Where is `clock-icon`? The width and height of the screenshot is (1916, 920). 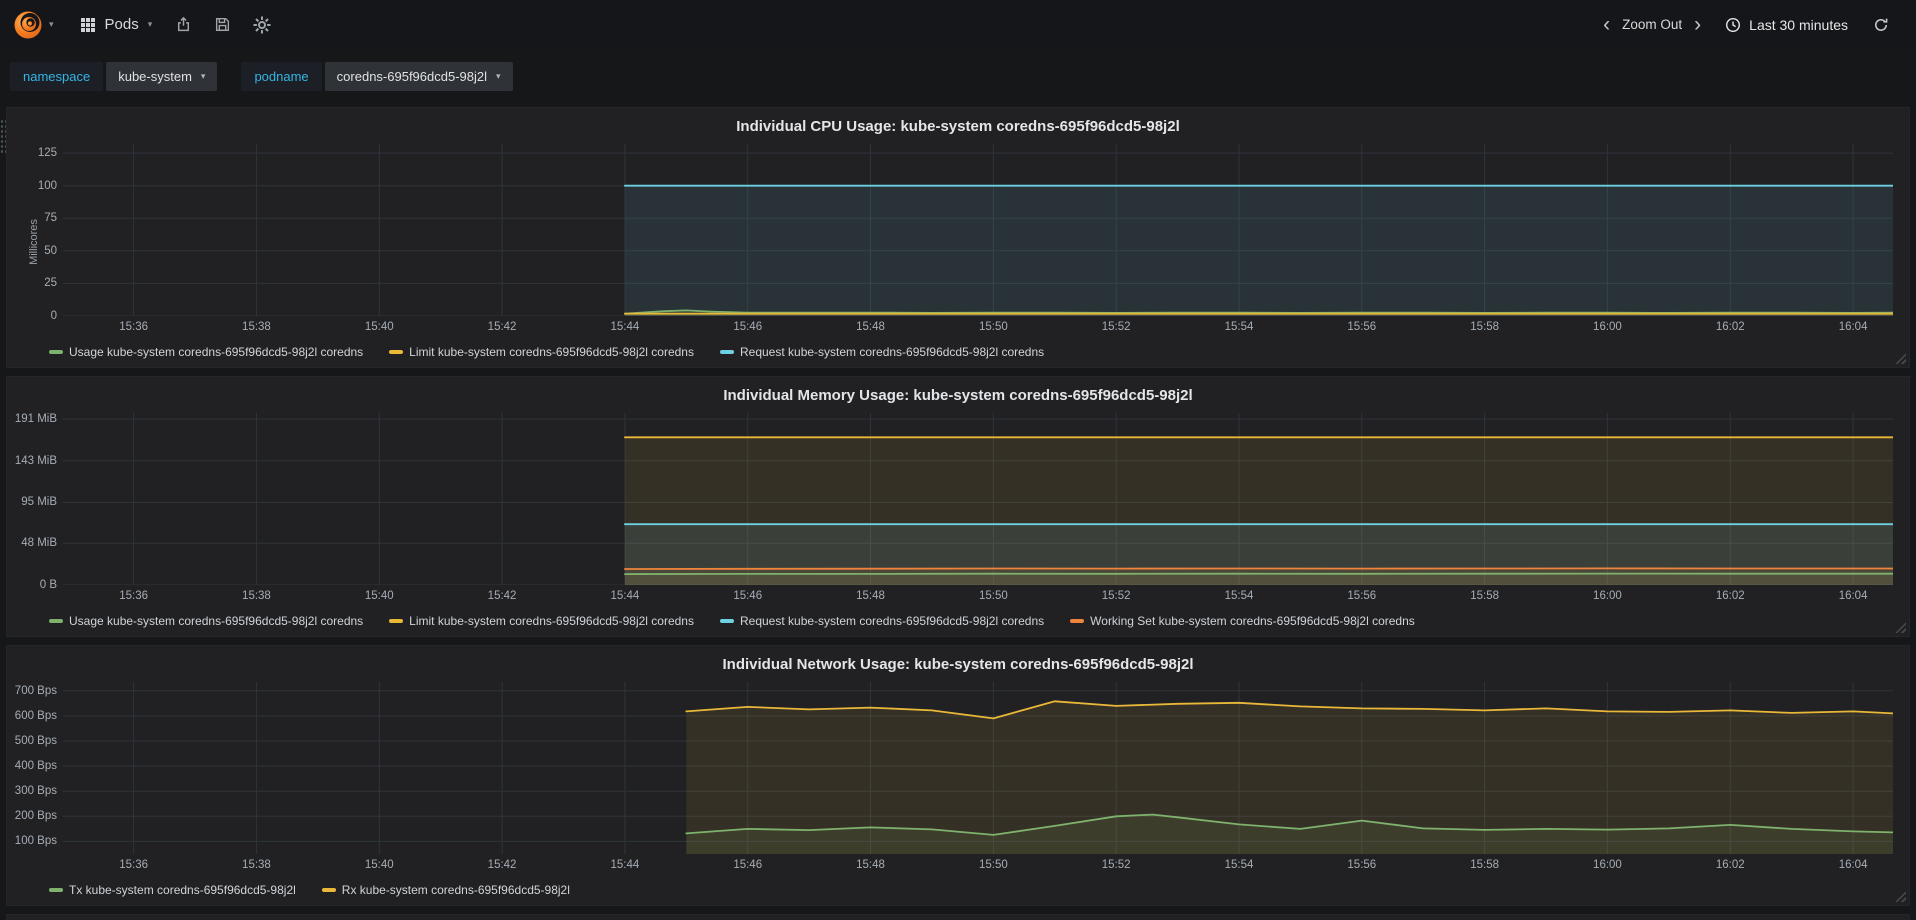 clock-icon is located at coordinates (1733, 25).